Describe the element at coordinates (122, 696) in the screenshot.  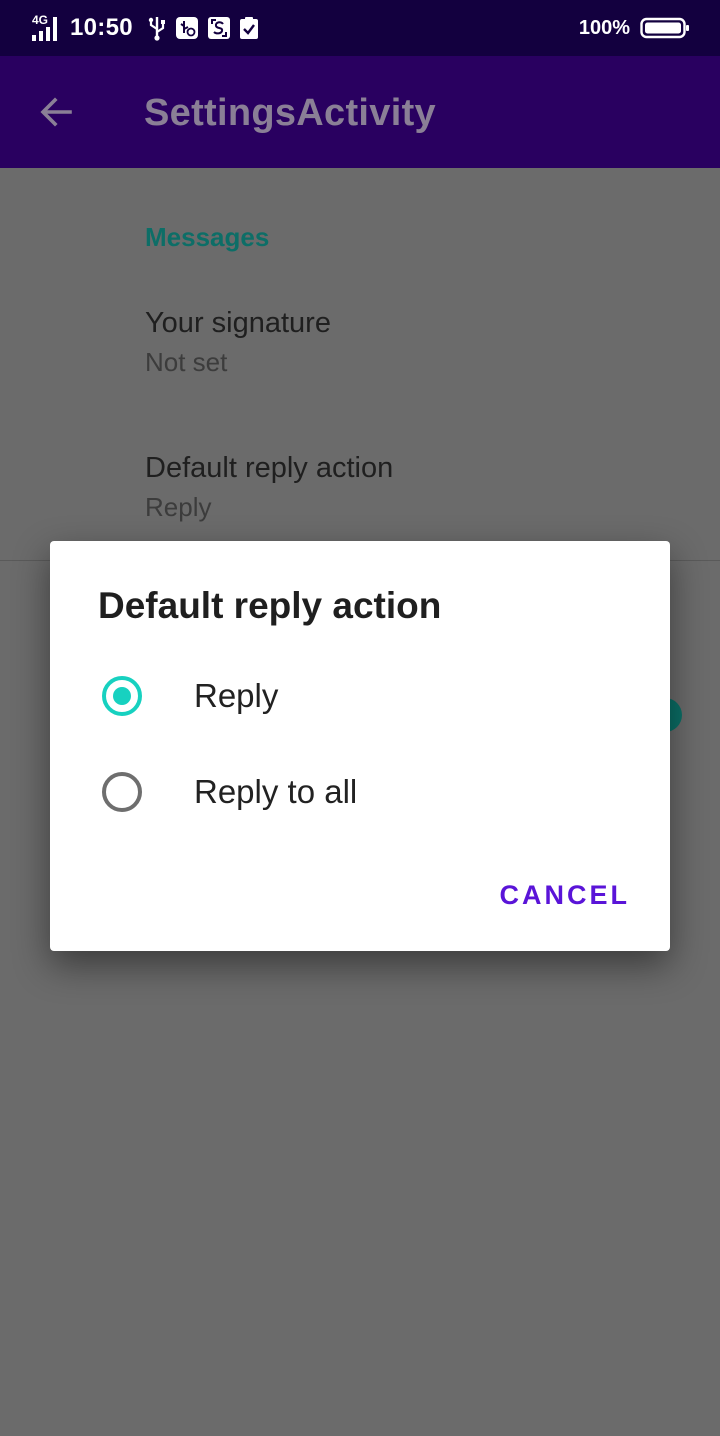
I see `radio-button-checked` at that location.